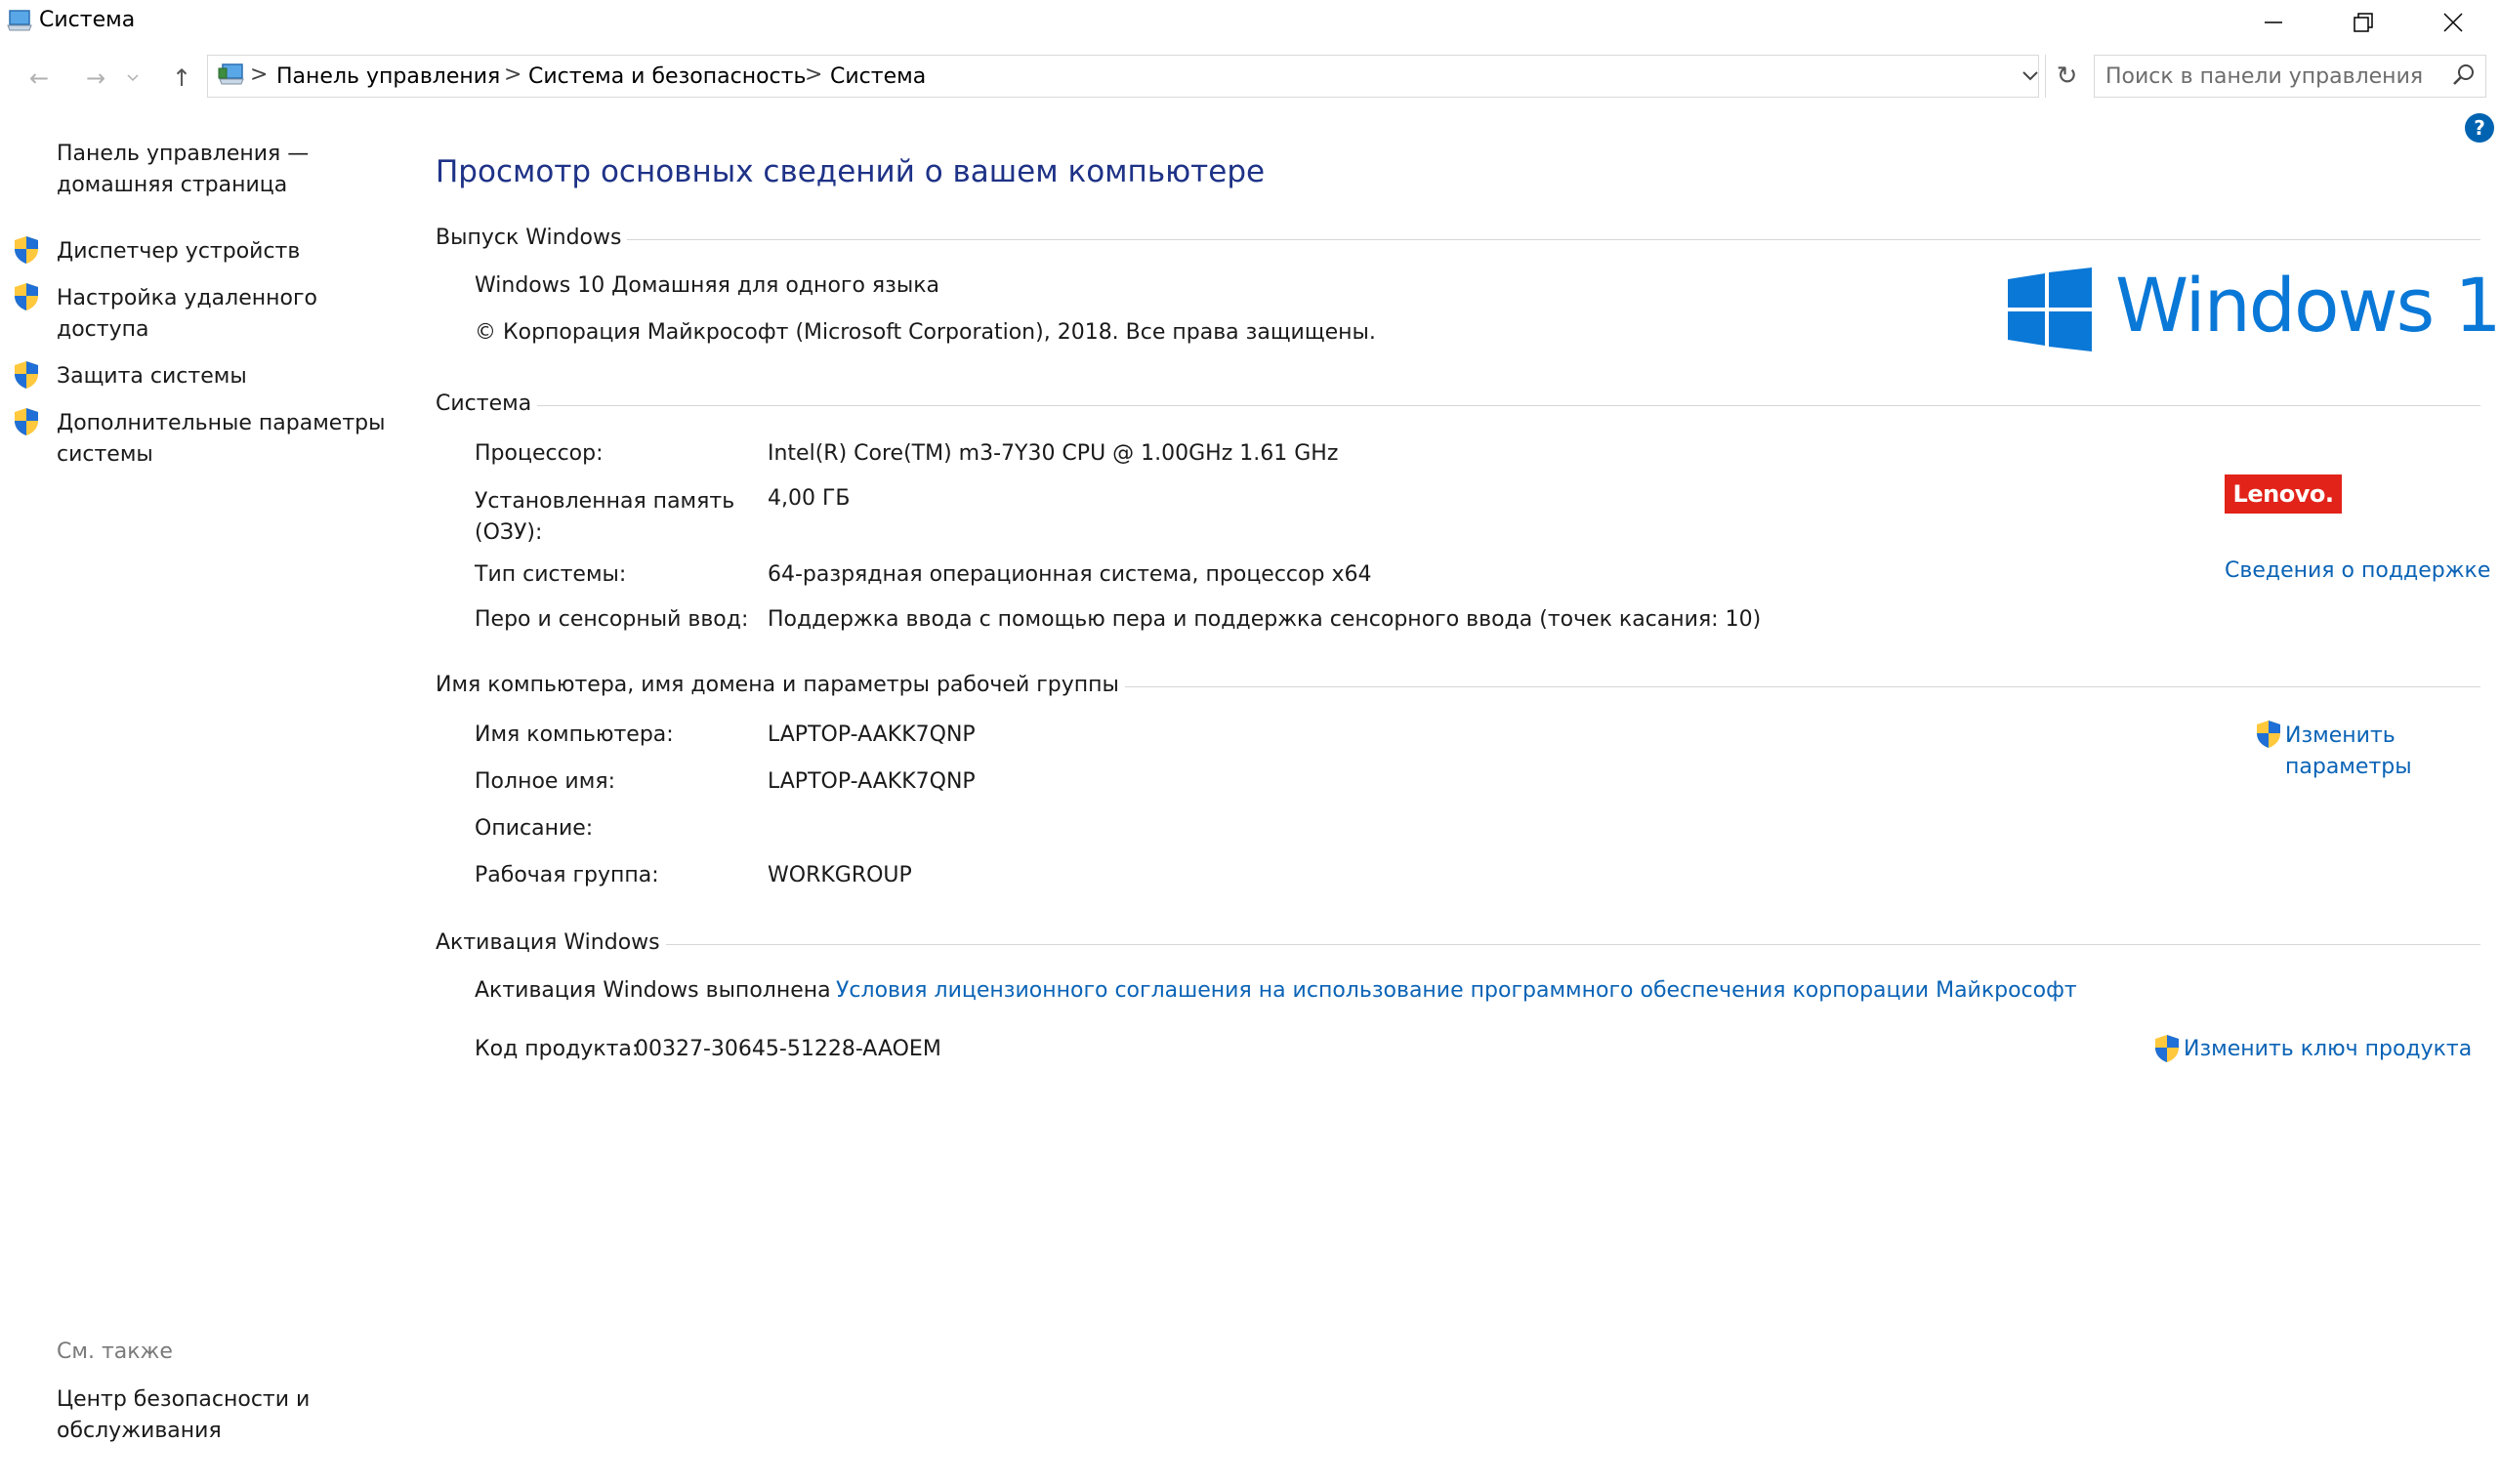  What do you see at coordinates (809, 499) in the screenshot?
I see `ram-value: 4,00 ГБ` at bounding box center [809, 499].